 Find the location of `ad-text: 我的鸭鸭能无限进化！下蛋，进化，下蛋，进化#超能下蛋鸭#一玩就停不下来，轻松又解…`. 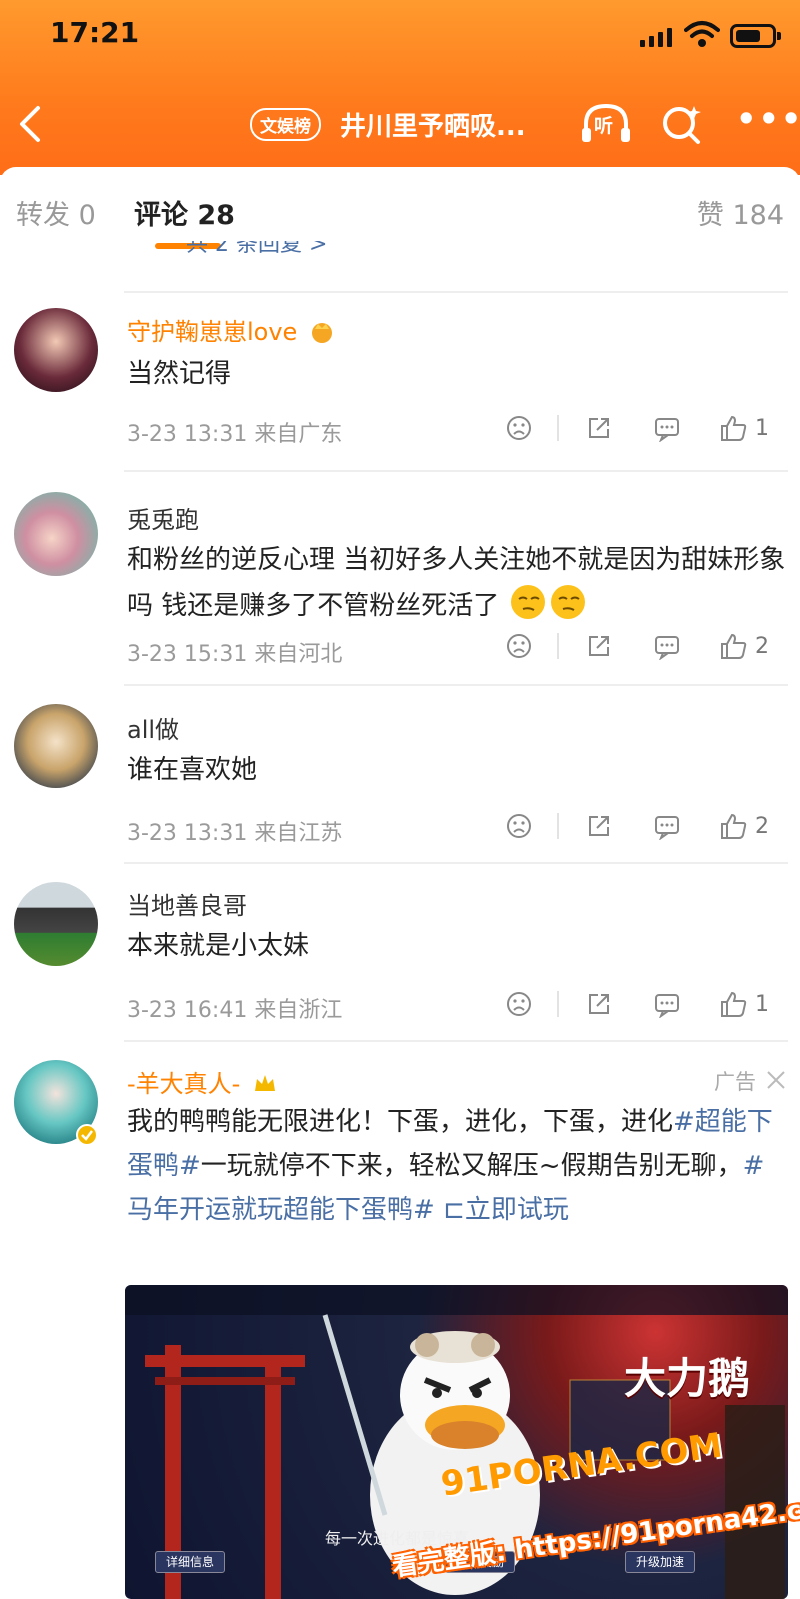

ad-text: 我的鸭鸭能无限进化！下蛋，进化，下蛋，进化#超能下蛋鸭#一玩就停不下来，轻松又解… is located at coordinates (457, 1166).